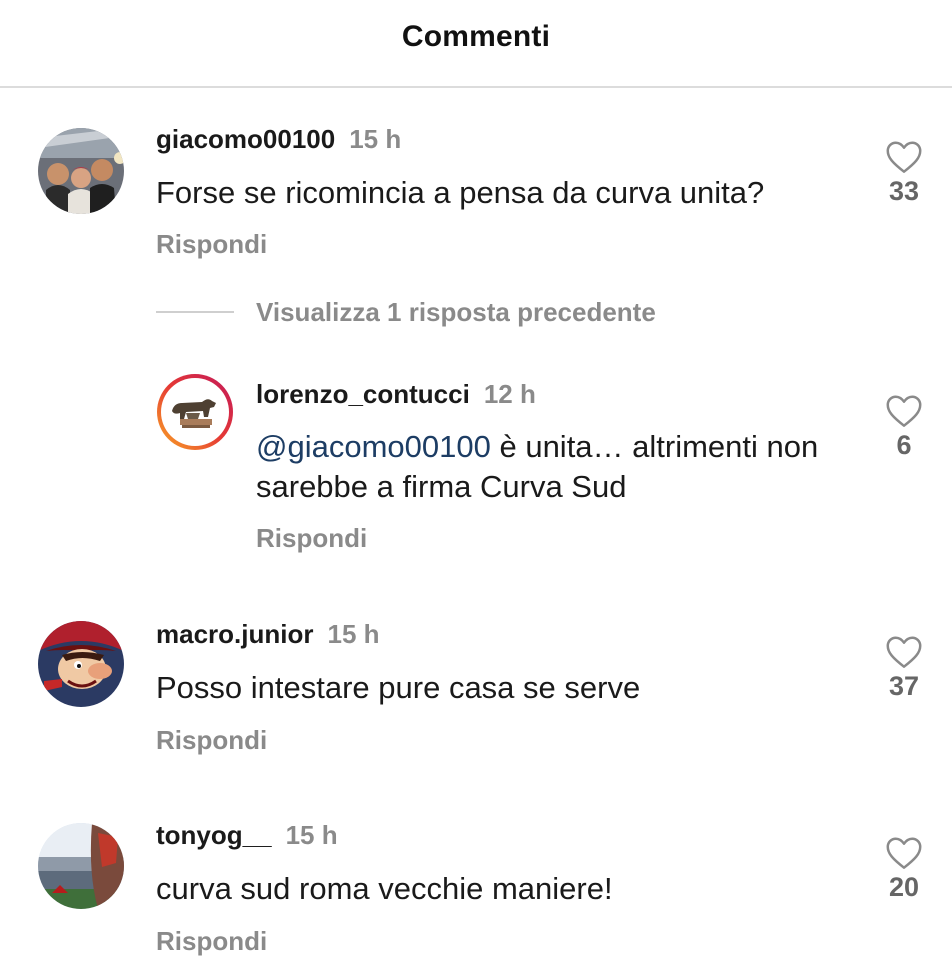 This screenshot has height=973, width=952. I want to click on view-previous-replies: Visualizza 1 risposta precedente, so click(406, 312).